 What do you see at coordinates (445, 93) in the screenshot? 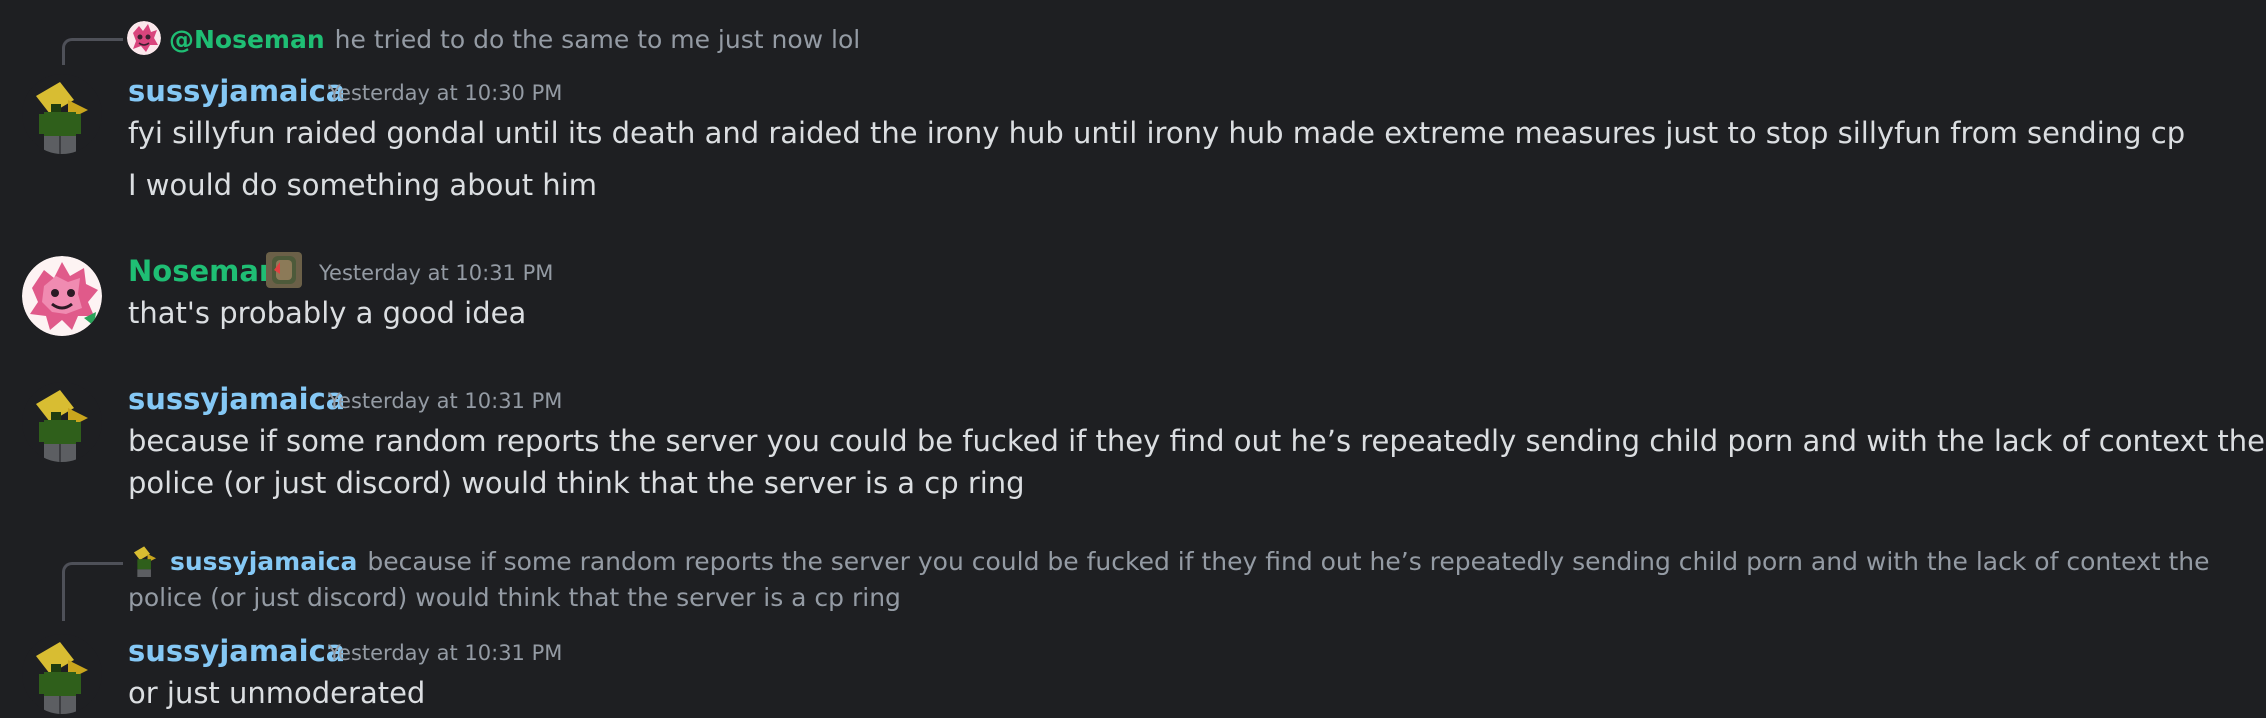
I see `message-timestamp: Yesterday at 10:30 PM` at bounding box center [445, 93].